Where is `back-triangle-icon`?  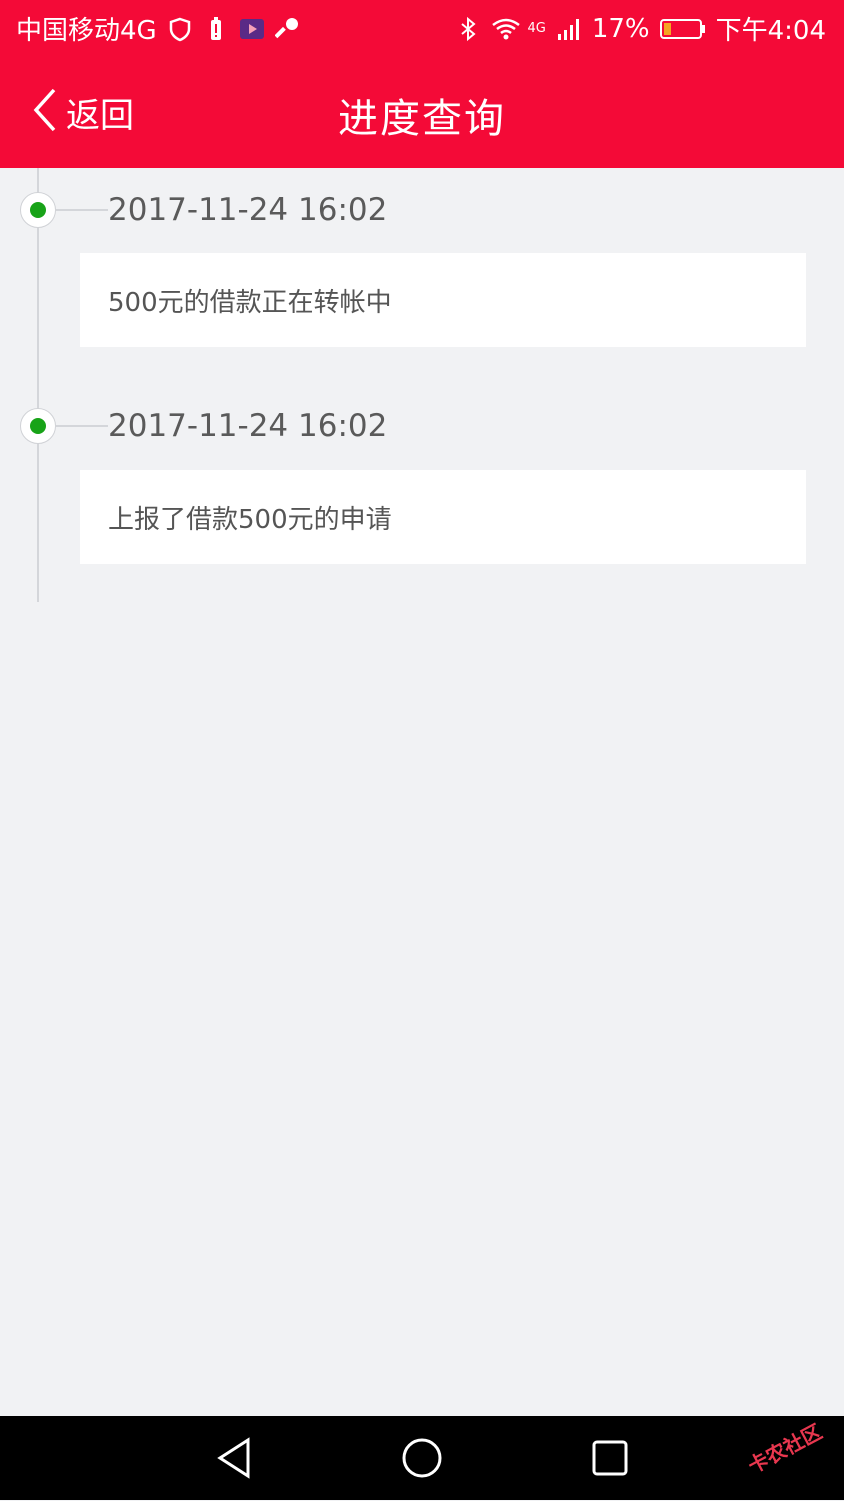
back-triangle-icon is located at coordinates (234, 1458).